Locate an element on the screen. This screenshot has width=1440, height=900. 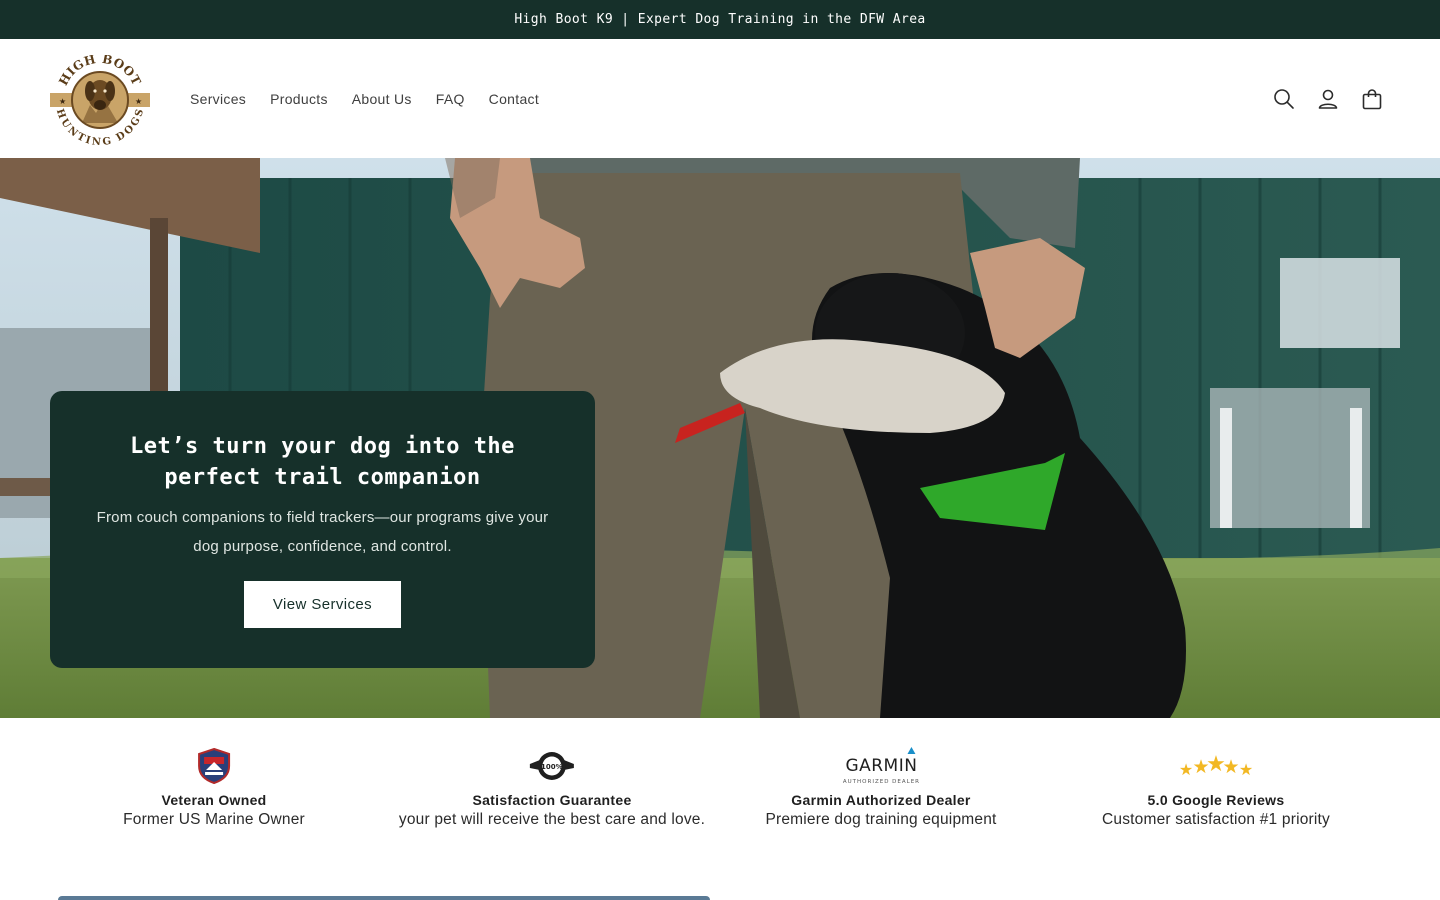
trust-subtitle: Premiere dog training equipment is located at coordinates (881, 819).